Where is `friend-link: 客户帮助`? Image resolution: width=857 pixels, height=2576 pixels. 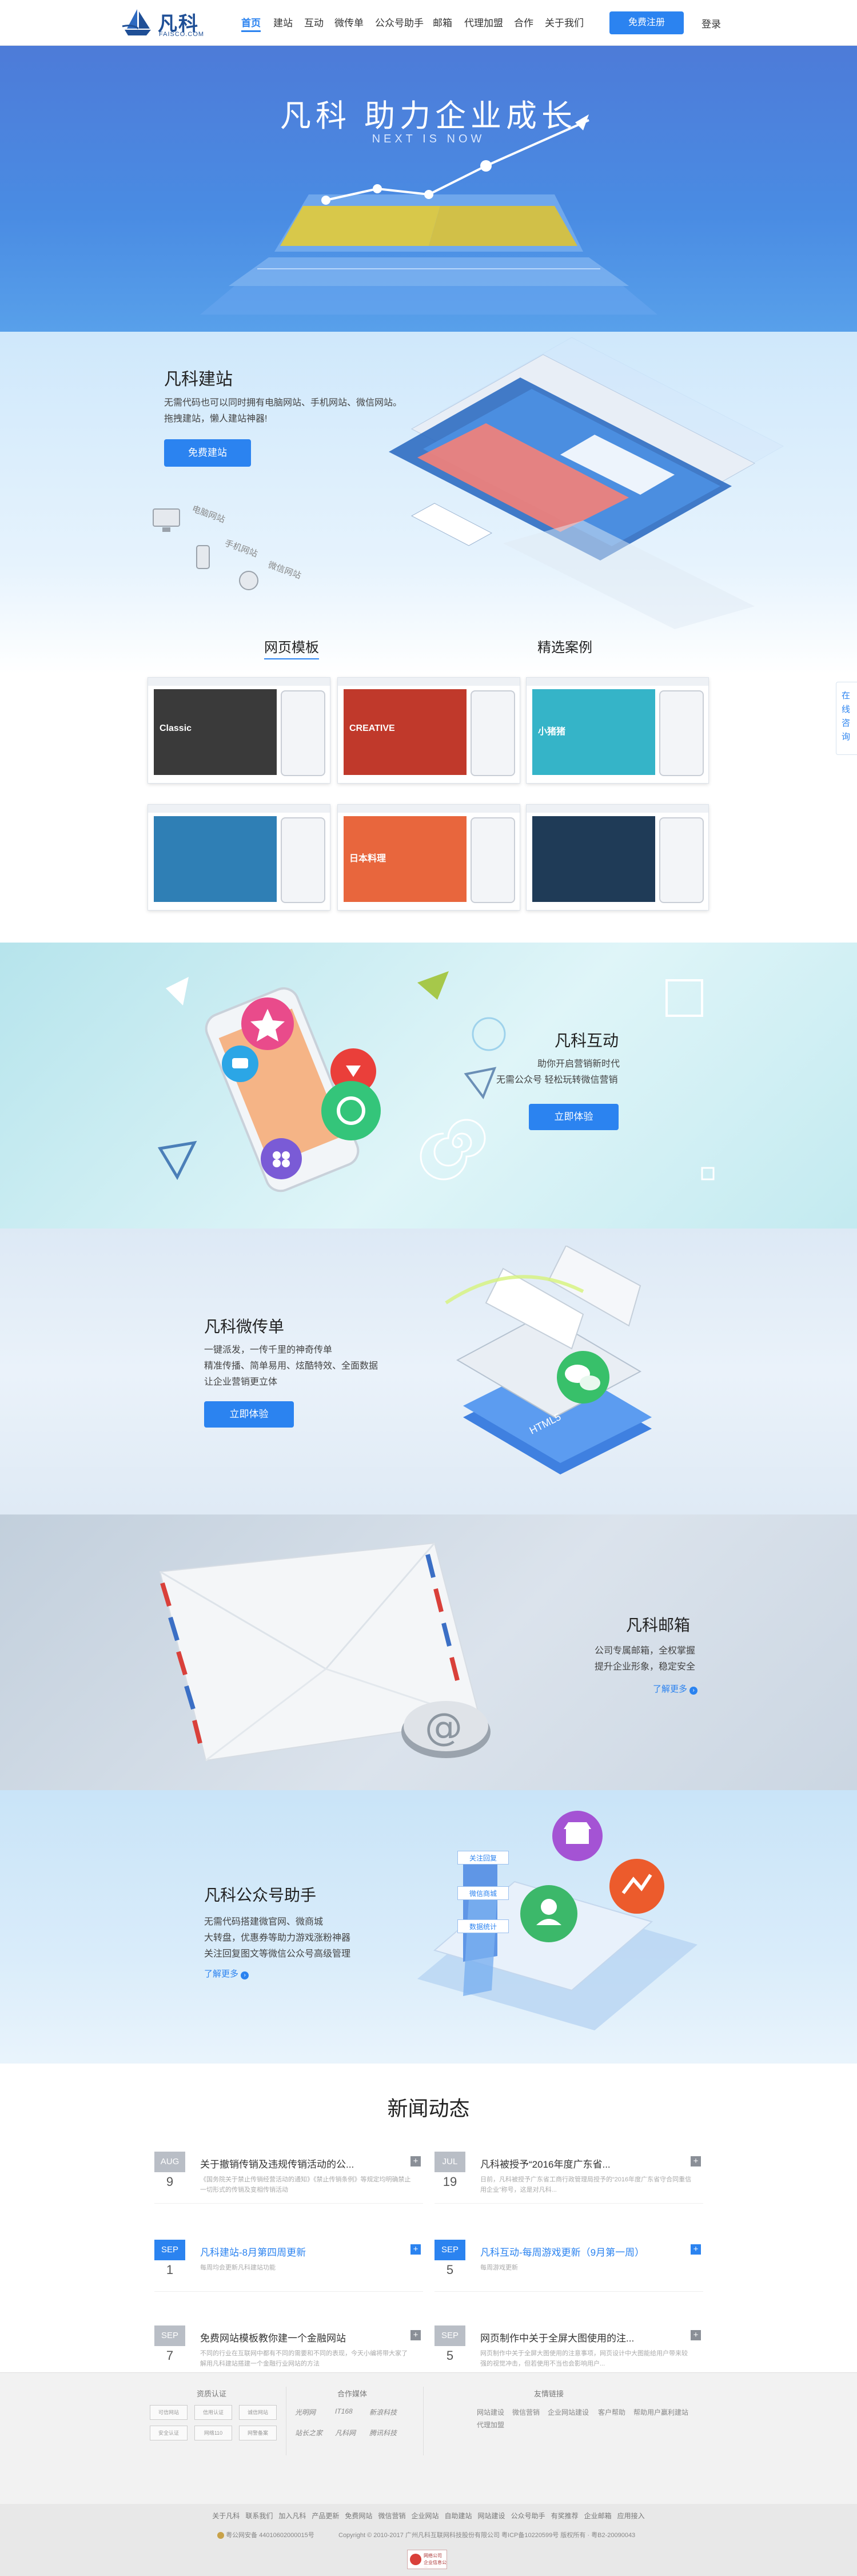
friend-link: 客户帮助 is located at coordinates (611, 2412).